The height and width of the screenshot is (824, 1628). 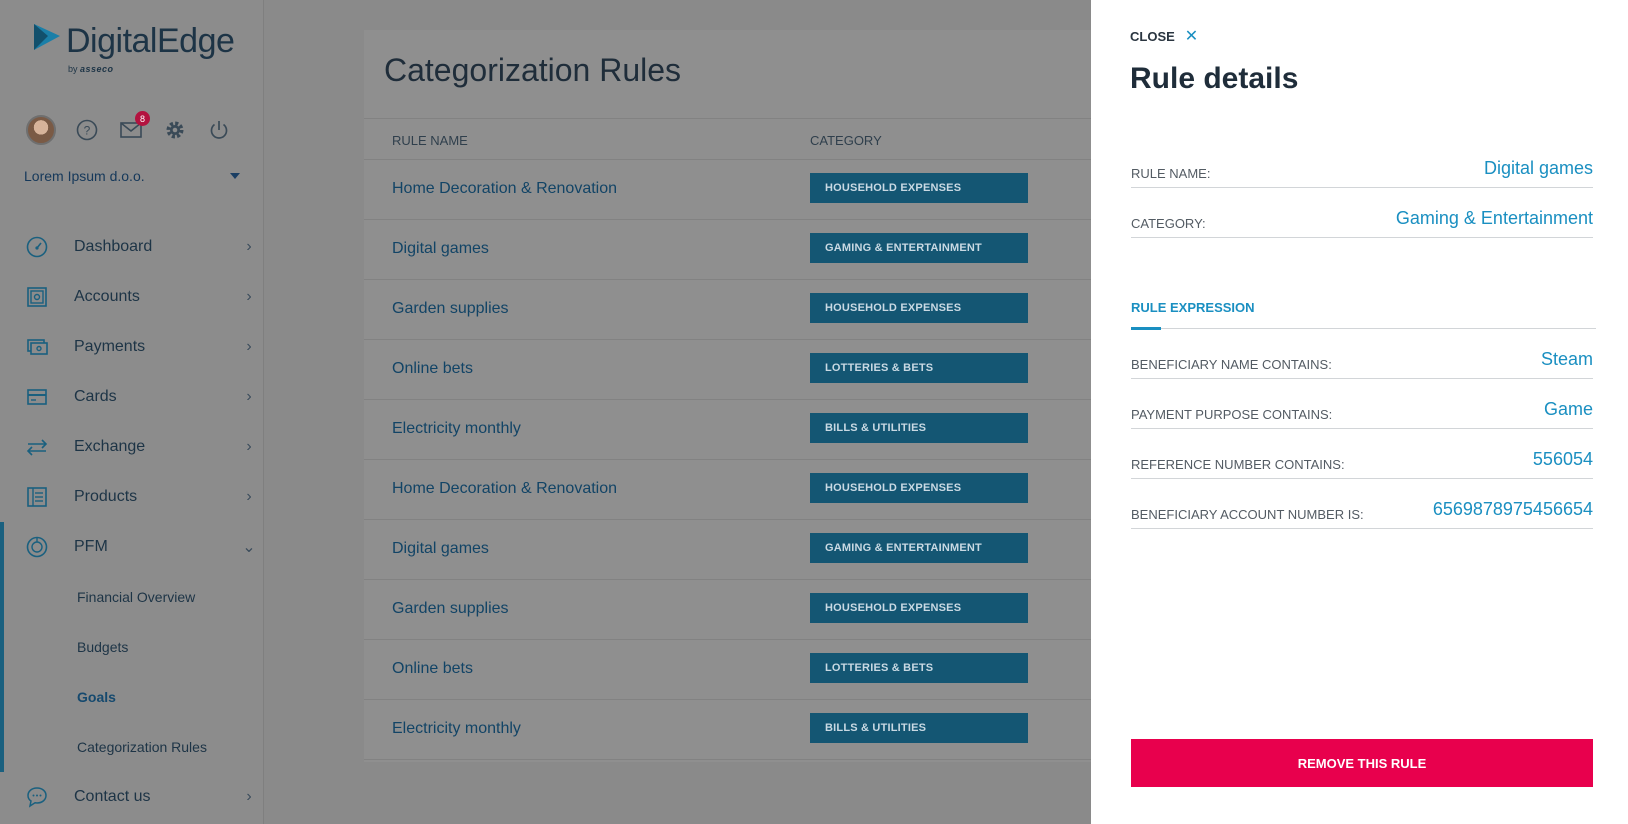 I want to click on nav-item-dashboard: Dashboard ›, so click(x=132, y=247).